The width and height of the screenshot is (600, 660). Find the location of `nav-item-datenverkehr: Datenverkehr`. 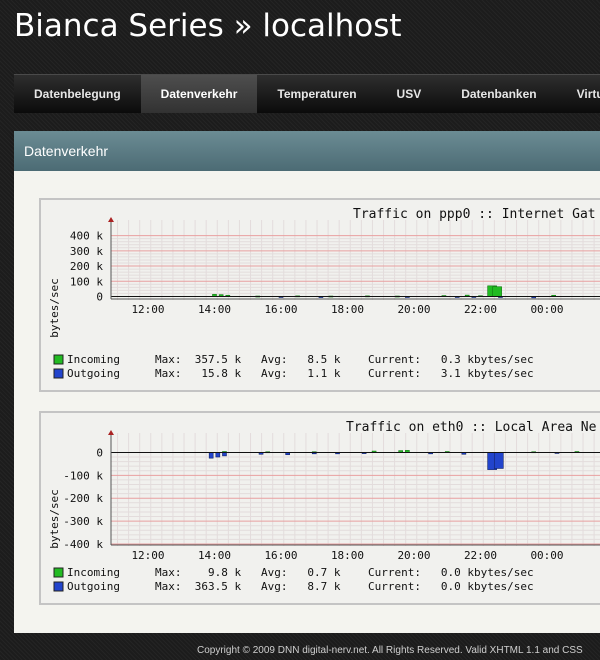

nav-item-datenverkehr: Datenverkehr is located at coordinates (199, 94).